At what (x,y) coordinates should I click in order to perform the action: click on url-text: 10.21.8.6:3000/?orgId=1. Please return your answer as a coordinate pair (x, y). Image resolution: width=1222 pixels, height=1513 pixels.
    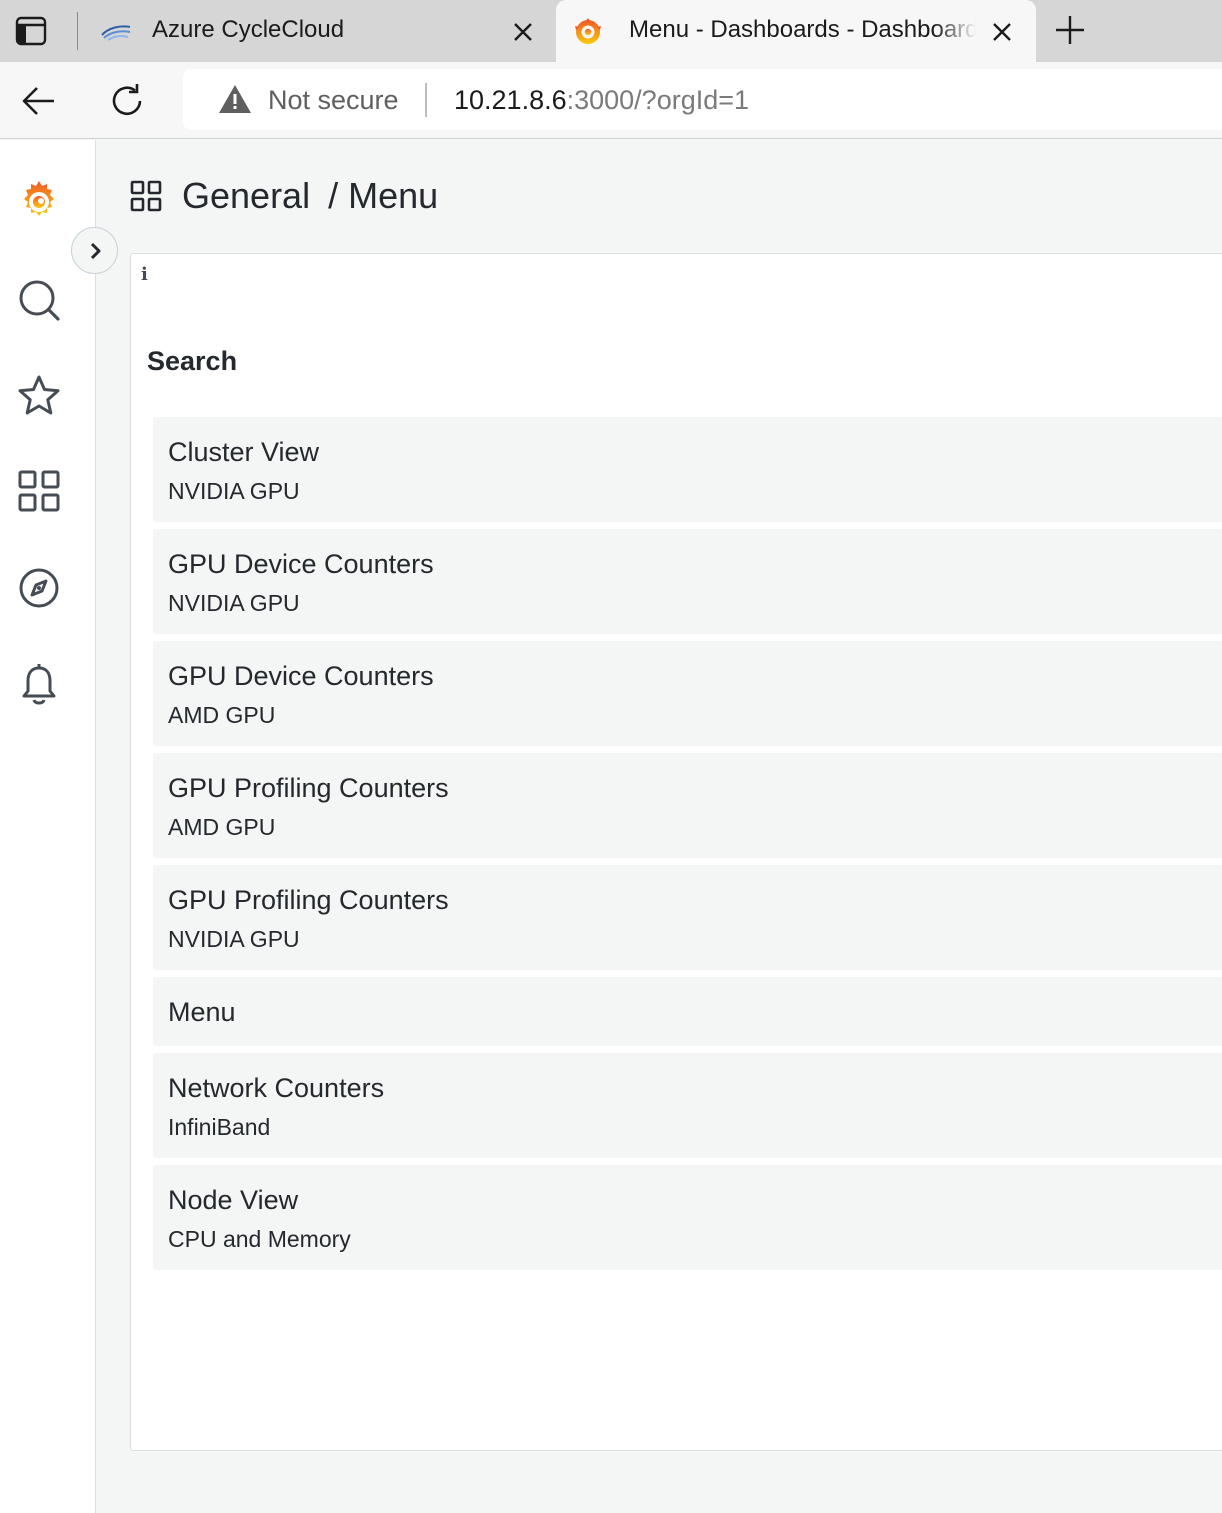
    Looking at the image, I should click on (601, 100).